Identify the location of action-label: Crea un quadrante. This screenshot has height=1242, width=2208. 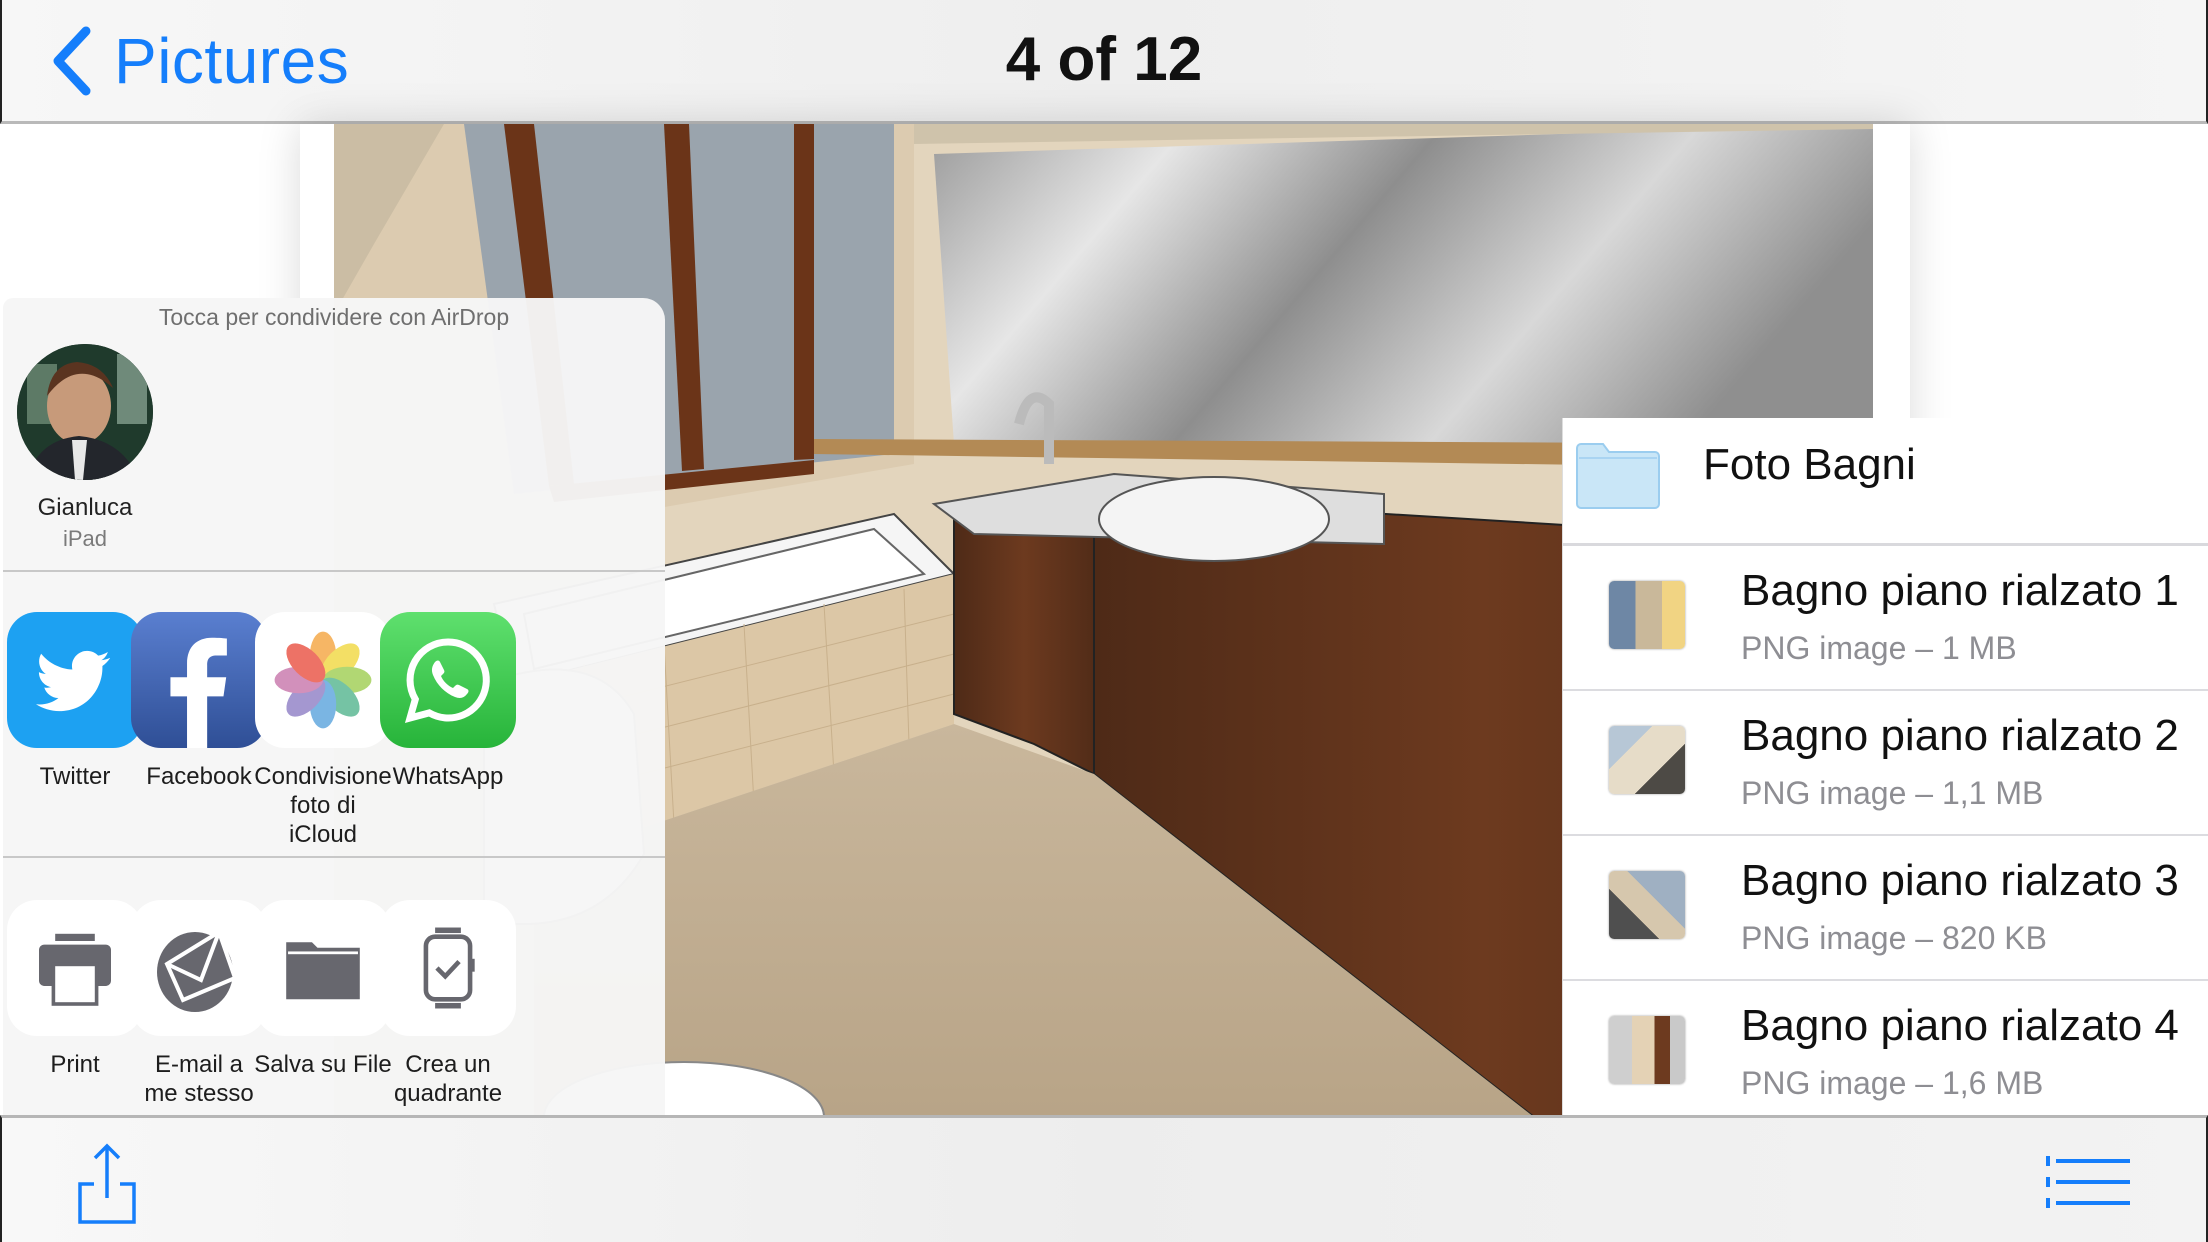
(448, 1079).